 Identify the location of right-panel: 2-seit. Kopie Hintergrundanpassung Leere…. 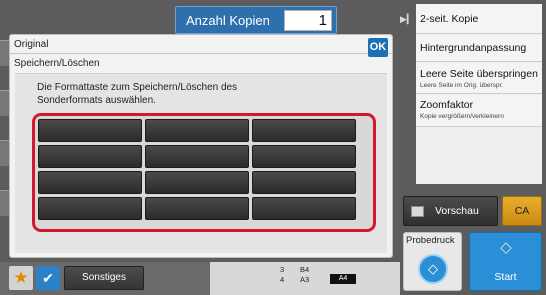
(479, 94).